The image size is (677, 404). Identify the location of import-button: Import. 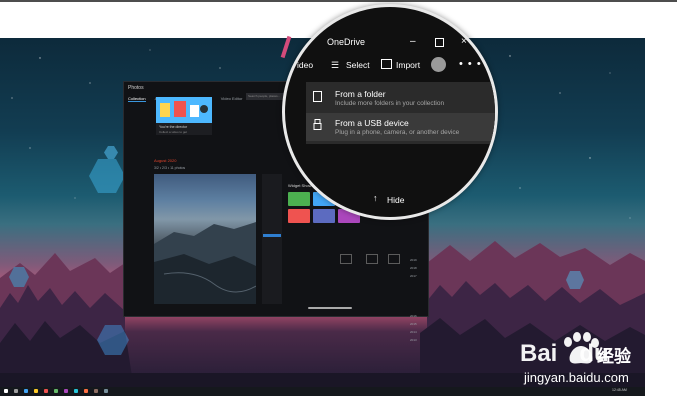
(408, 65).